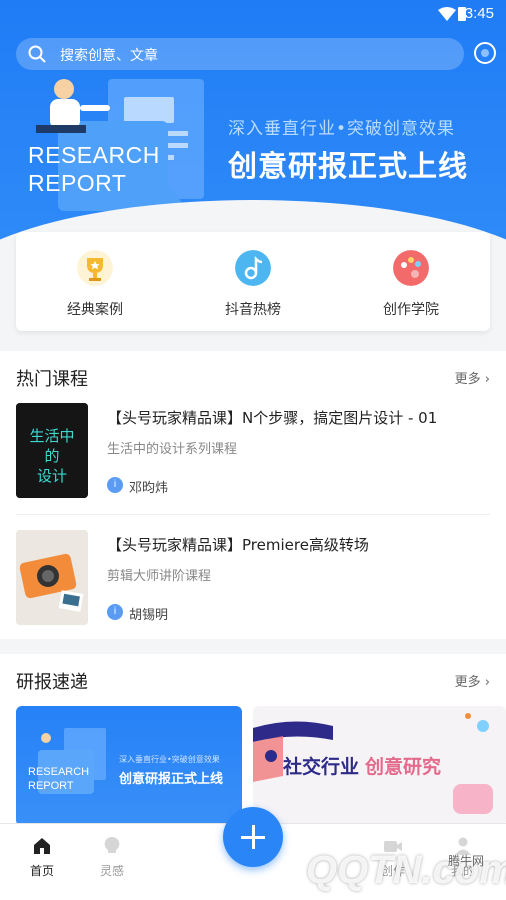 This screenshot has width=506, height=900. What do you see at coordinates (59, 772) in the screenshot?
I see `report-card-eng1: RESEARCH` at bounding box center [59, 772].